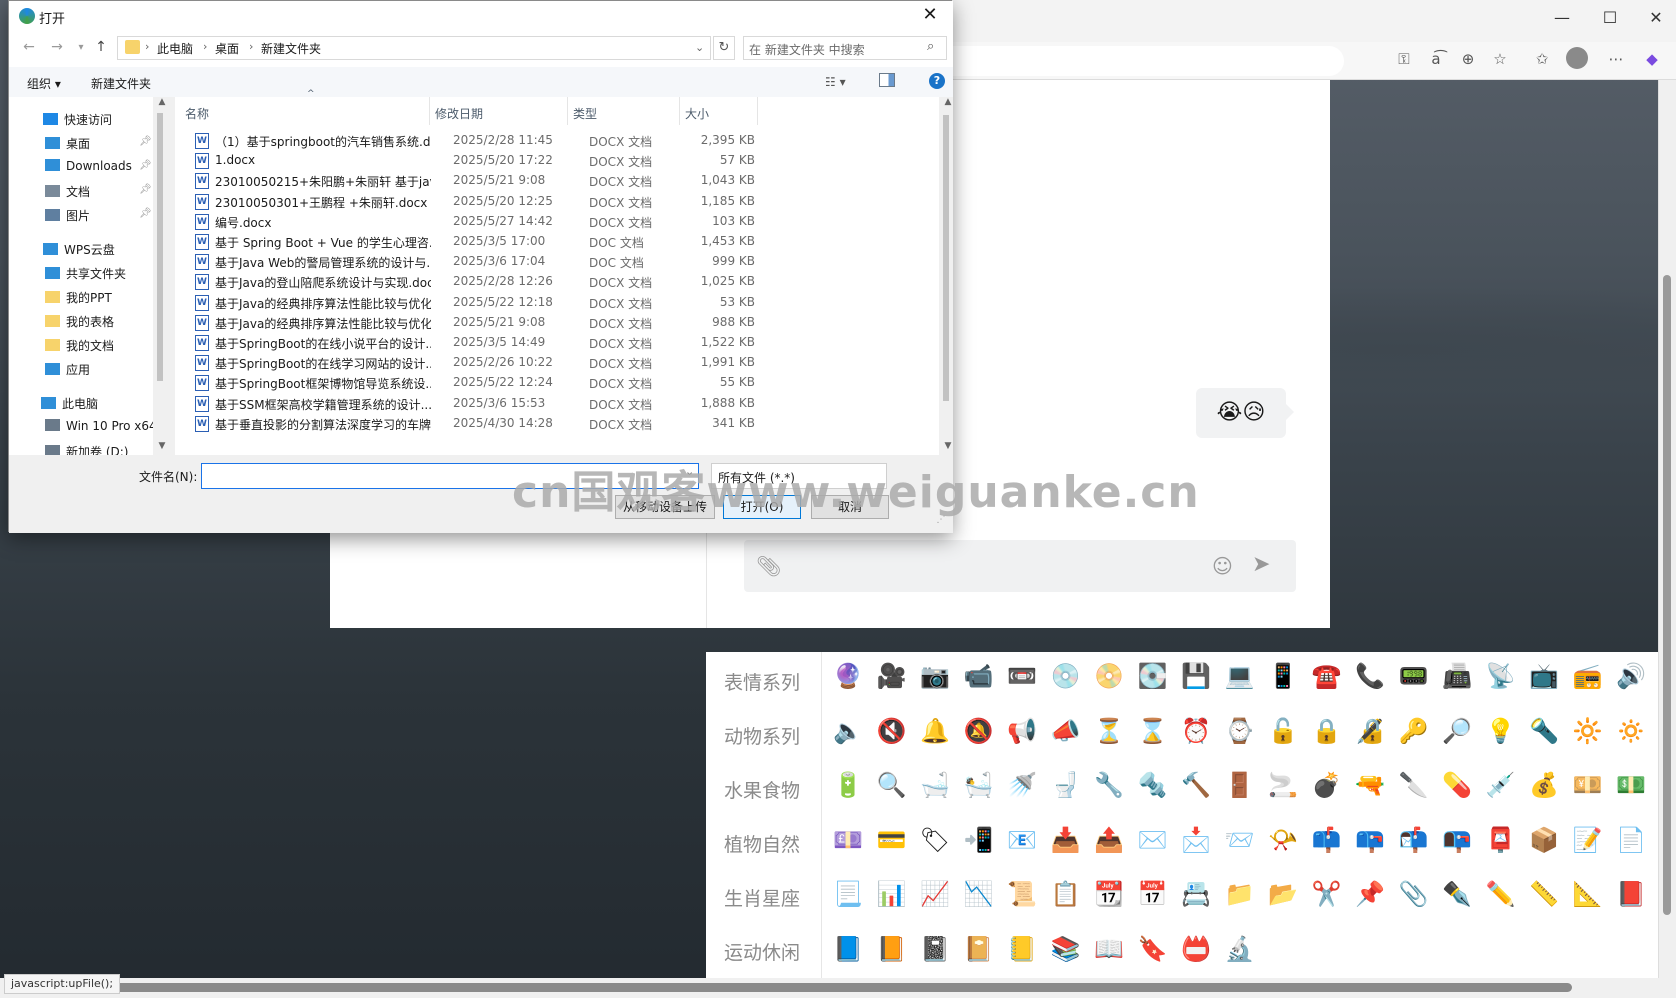 The width and height of the screenshot is (1676, 998). Describe the element at coordinates (848, 731) in the screenshot. I see `emoji-item: 🔈` at that location.